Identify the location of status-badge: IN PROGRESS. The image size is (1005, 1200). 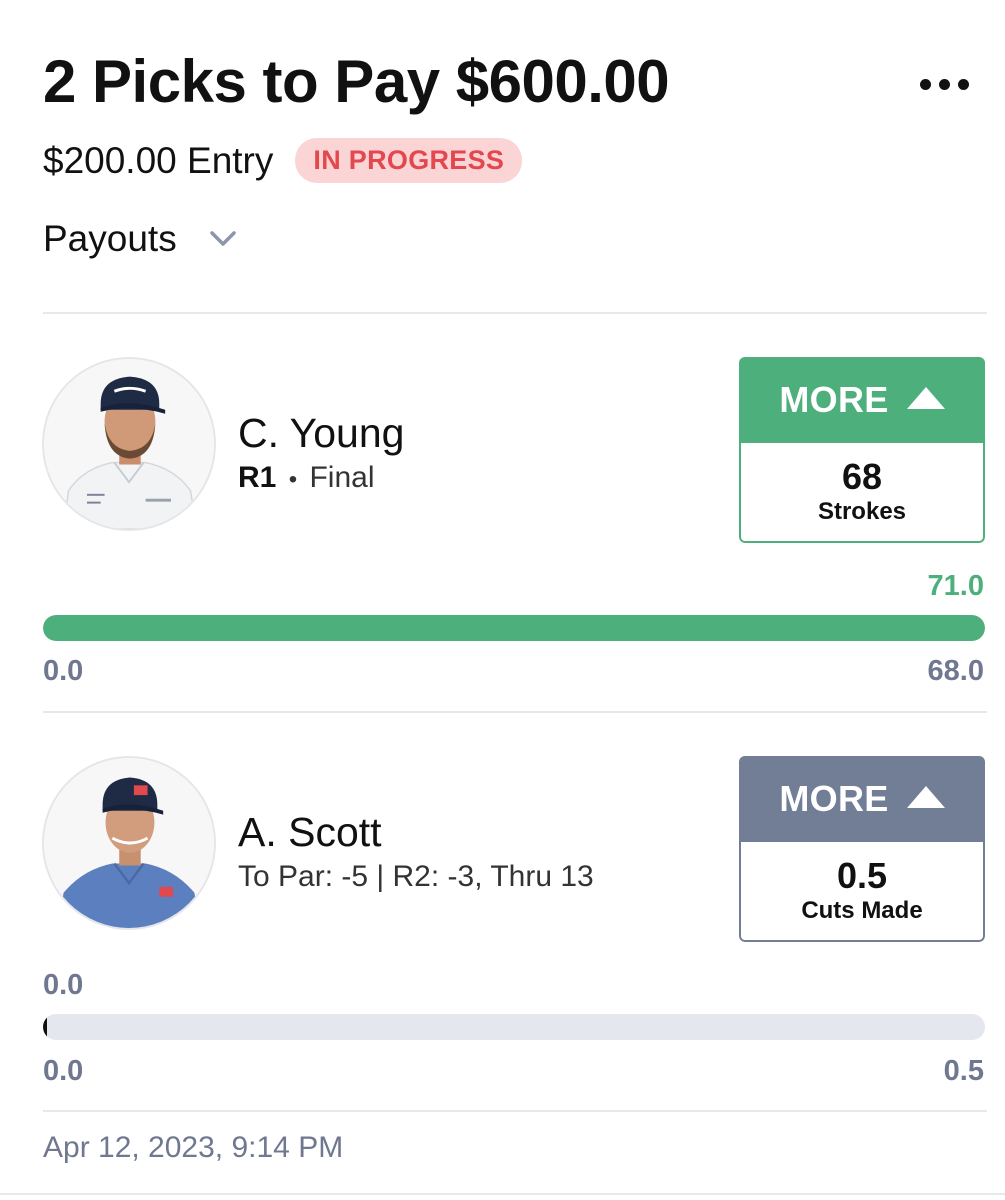
(409, 160).